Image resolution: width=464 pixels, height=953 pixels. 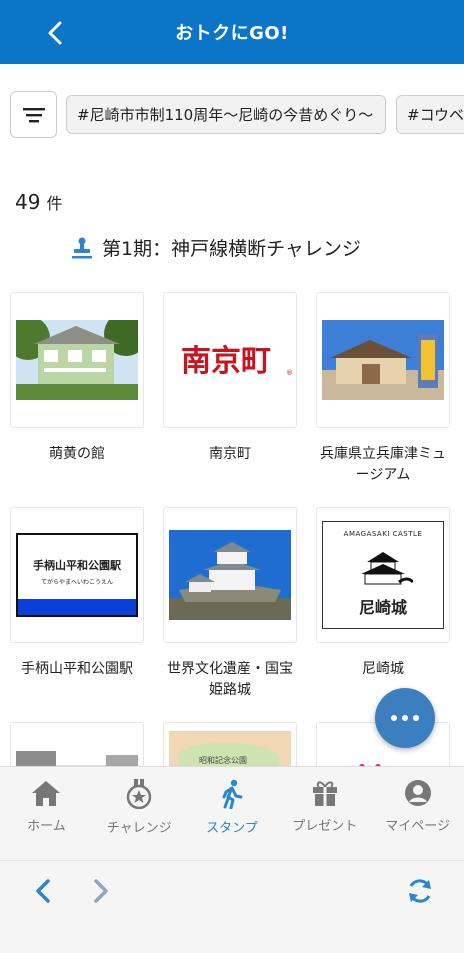 What do you see at coordinates (223, 760) in the screenshot?
I see `partial-map-text: 昭和記念公園` at bounding box center [223, 760].